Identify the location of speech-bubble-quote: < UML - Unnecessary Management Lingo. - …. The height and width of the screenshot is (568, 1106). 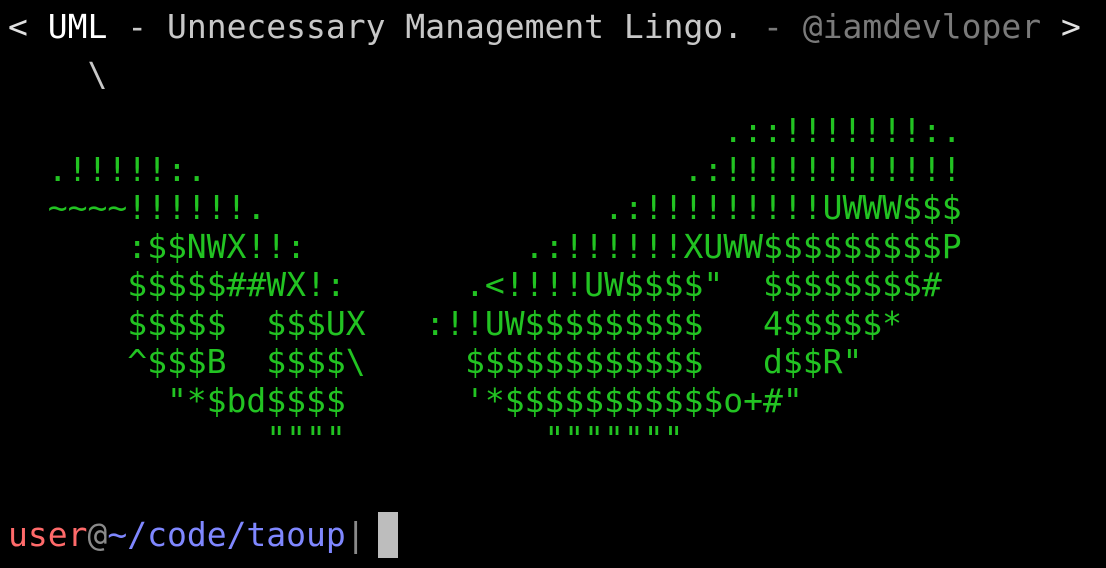
(544, 27).